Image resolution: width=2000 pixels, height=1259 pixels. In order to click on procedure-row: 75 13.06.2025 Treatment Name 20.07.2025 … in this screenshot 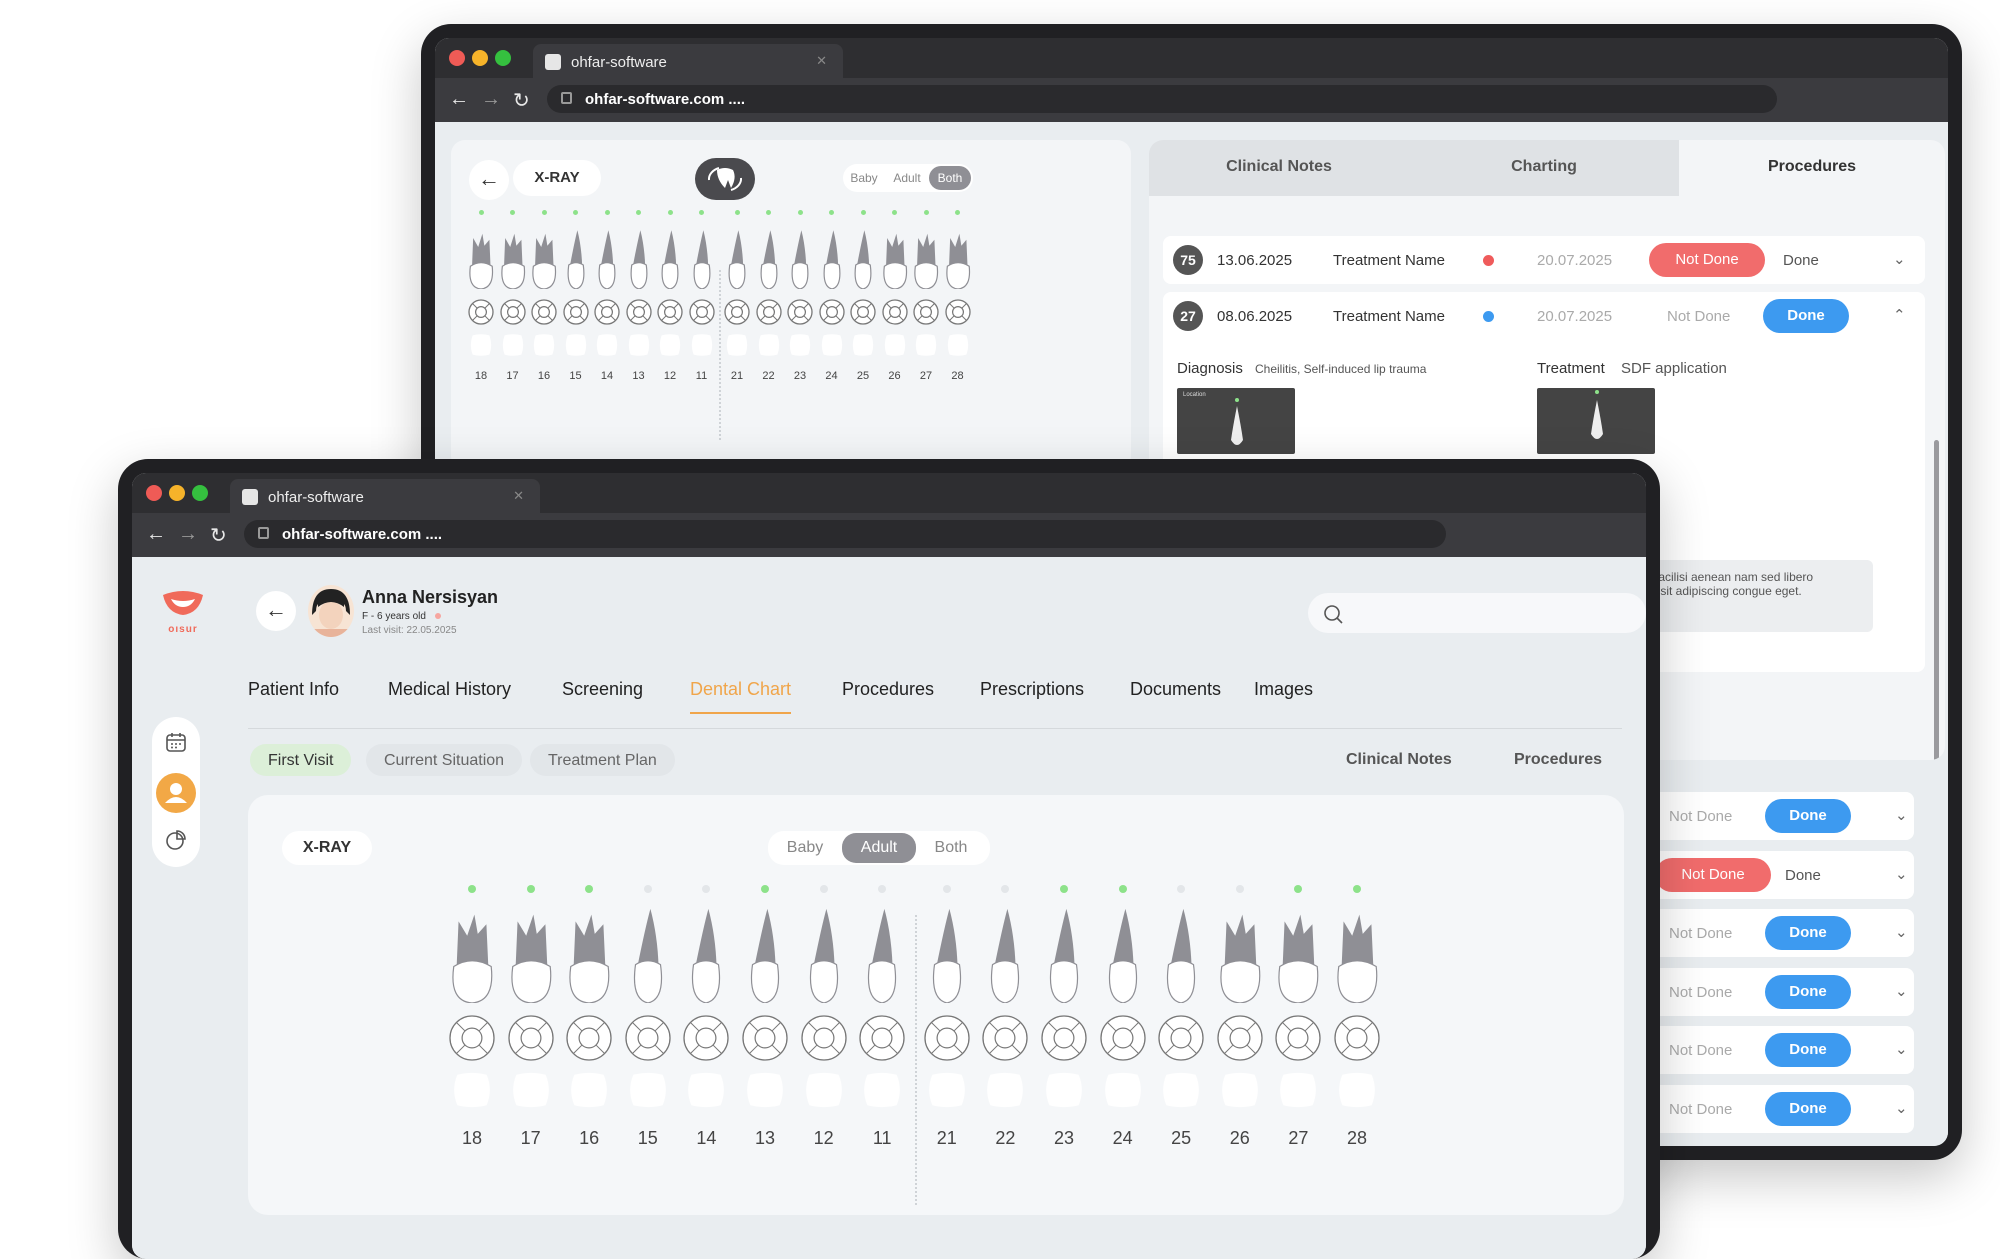, I will do `click(1544, 260)`.